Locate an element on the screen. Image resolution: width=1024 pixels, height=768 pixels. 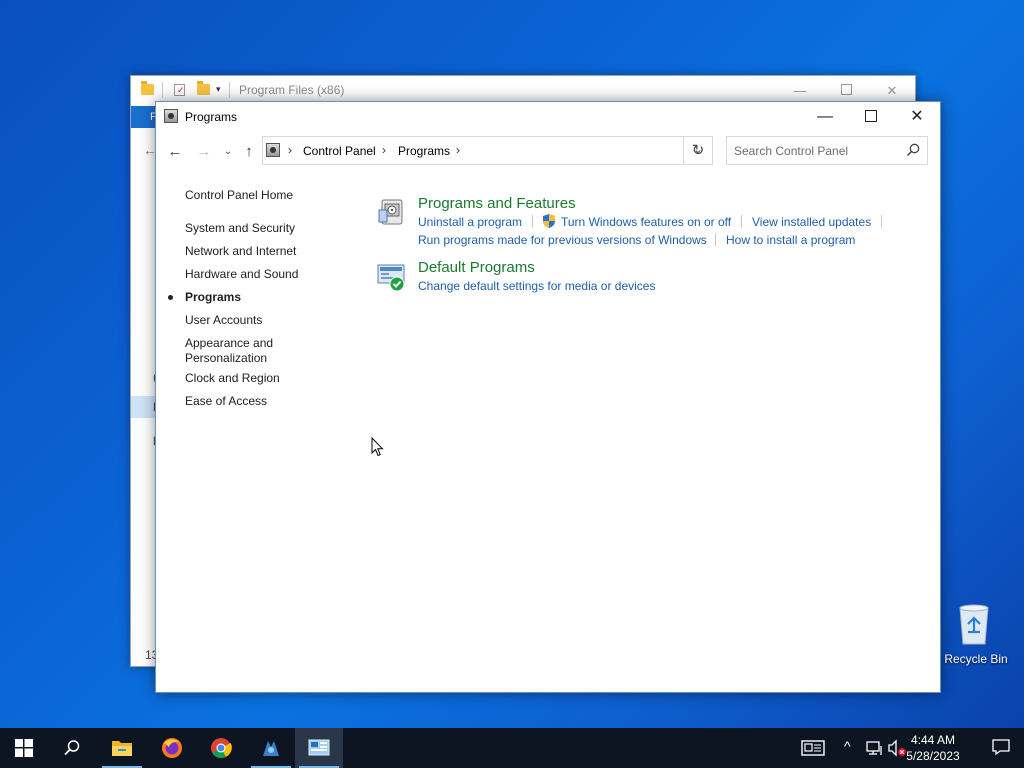
close-button: ✕ is located at coordinates (917, 117).